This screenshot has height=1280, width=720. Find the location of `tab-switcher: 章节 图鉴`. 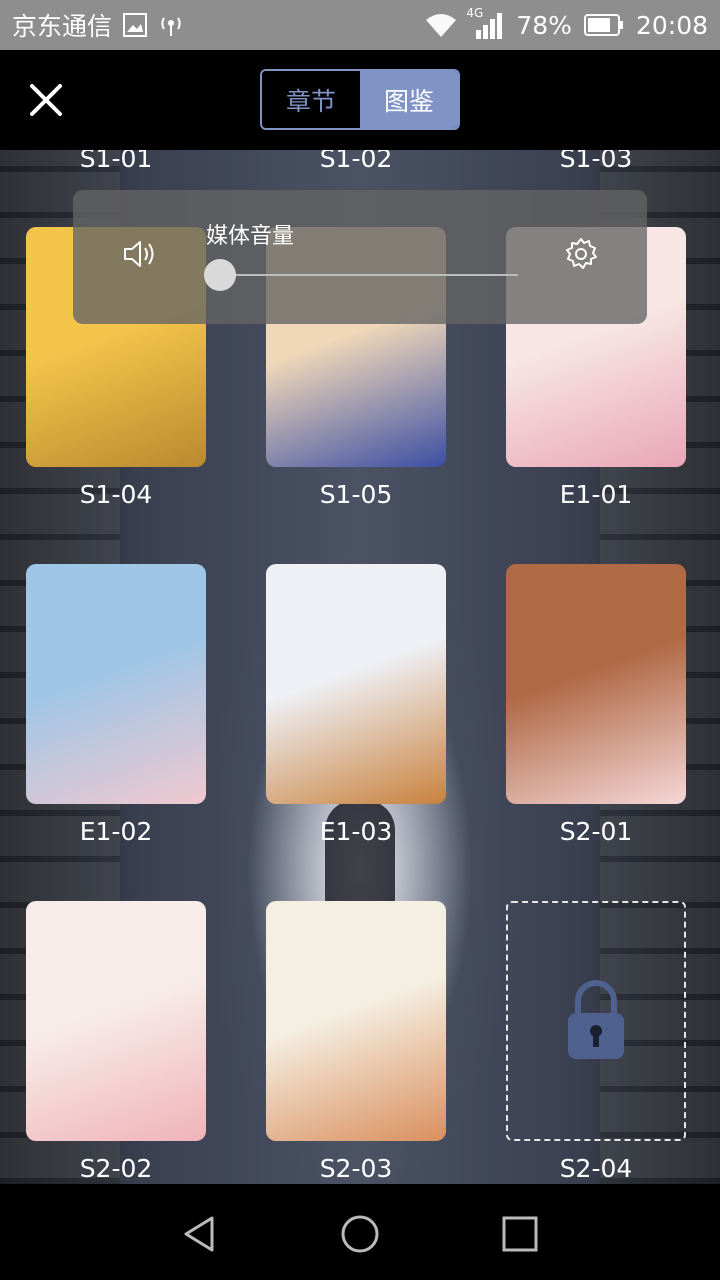

tab-switcher: 章节 图鉴 is located at coordinates (360, 99).